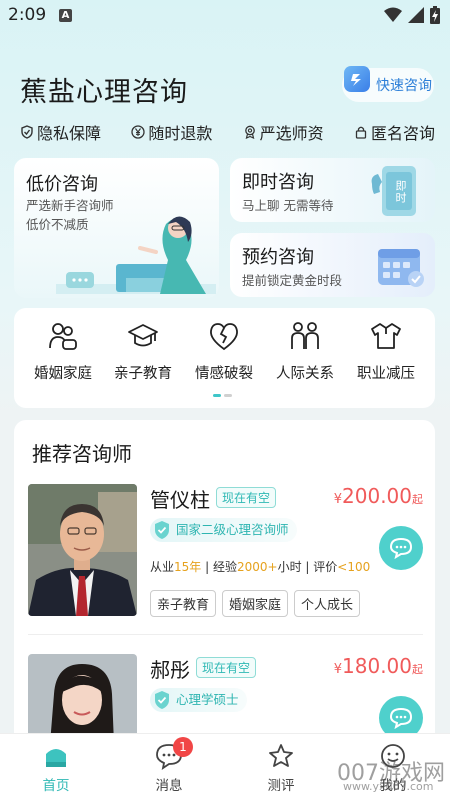 The width and height of the screenshot is (450, 800). I want to click on divider, so click(225, 634).